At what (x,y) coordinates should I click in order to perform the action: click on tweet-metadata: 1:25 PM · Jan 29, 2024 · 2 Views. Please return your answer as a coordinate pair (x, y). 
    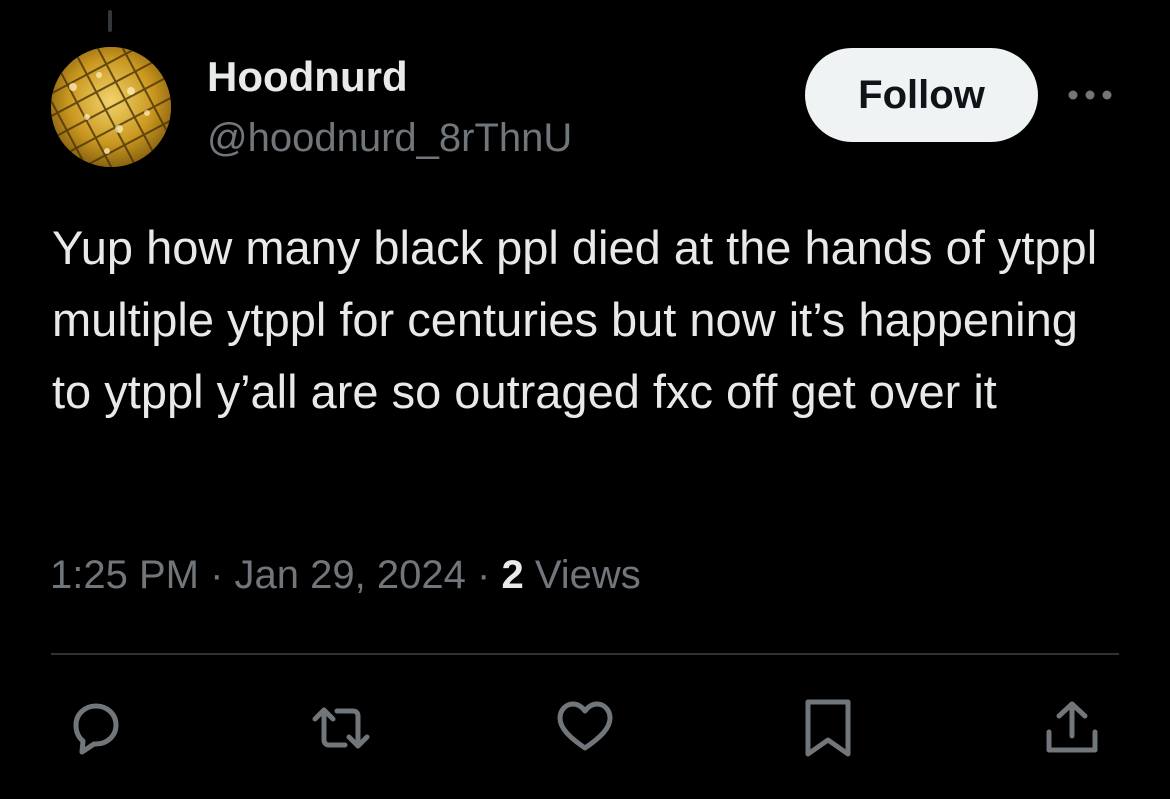
    Looking at the image, I should click on (345, 575).